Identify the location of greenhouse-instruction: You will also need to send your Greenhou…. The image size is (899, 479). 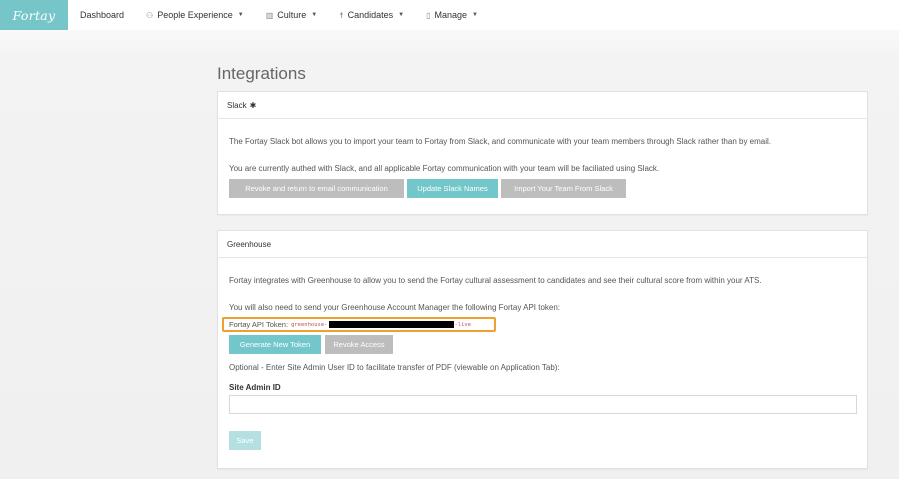
(395, 307).